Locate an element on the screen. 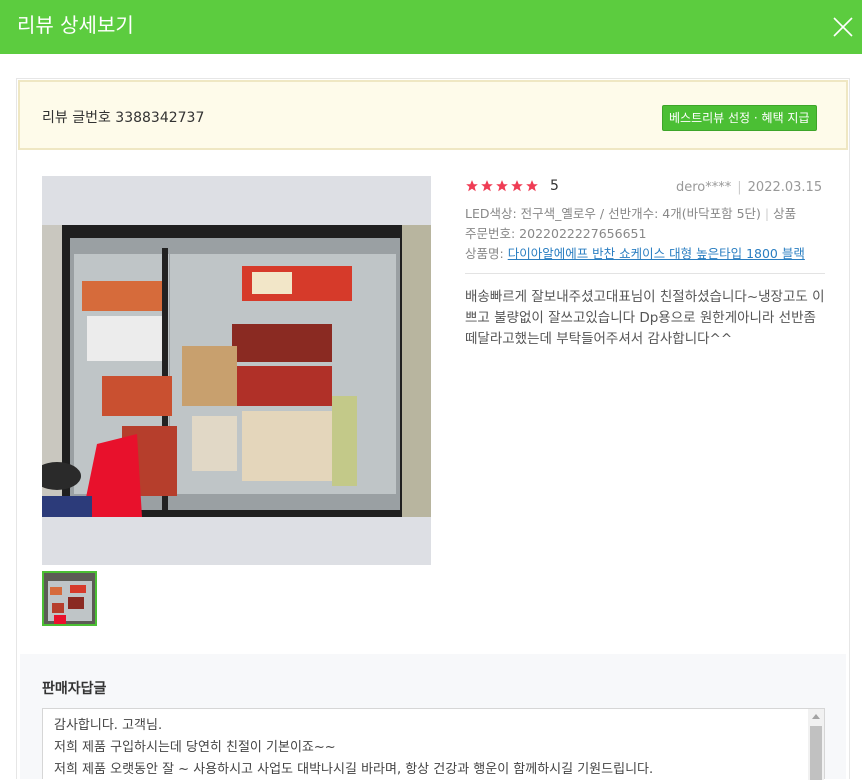 This screenshot has width=862, height=781. review-meta: dero**** | 2022.03.15 is located at coordinates (749, 187).